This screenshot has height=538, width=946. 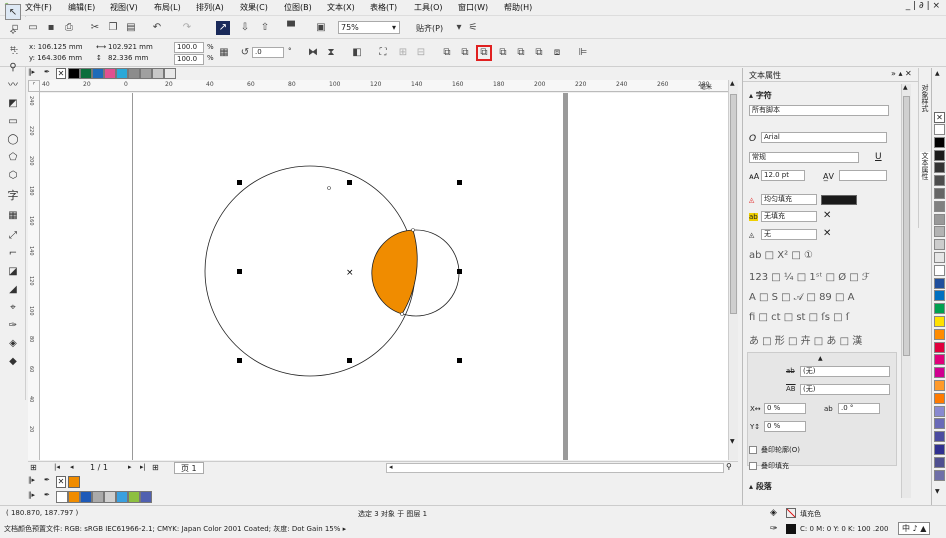 What do you see at coordinates (801, 297) in the screenshot?
I see `swash-icons: A □ S □ 𝒜 □ 89 □ A` at bounding box center [801, 297].